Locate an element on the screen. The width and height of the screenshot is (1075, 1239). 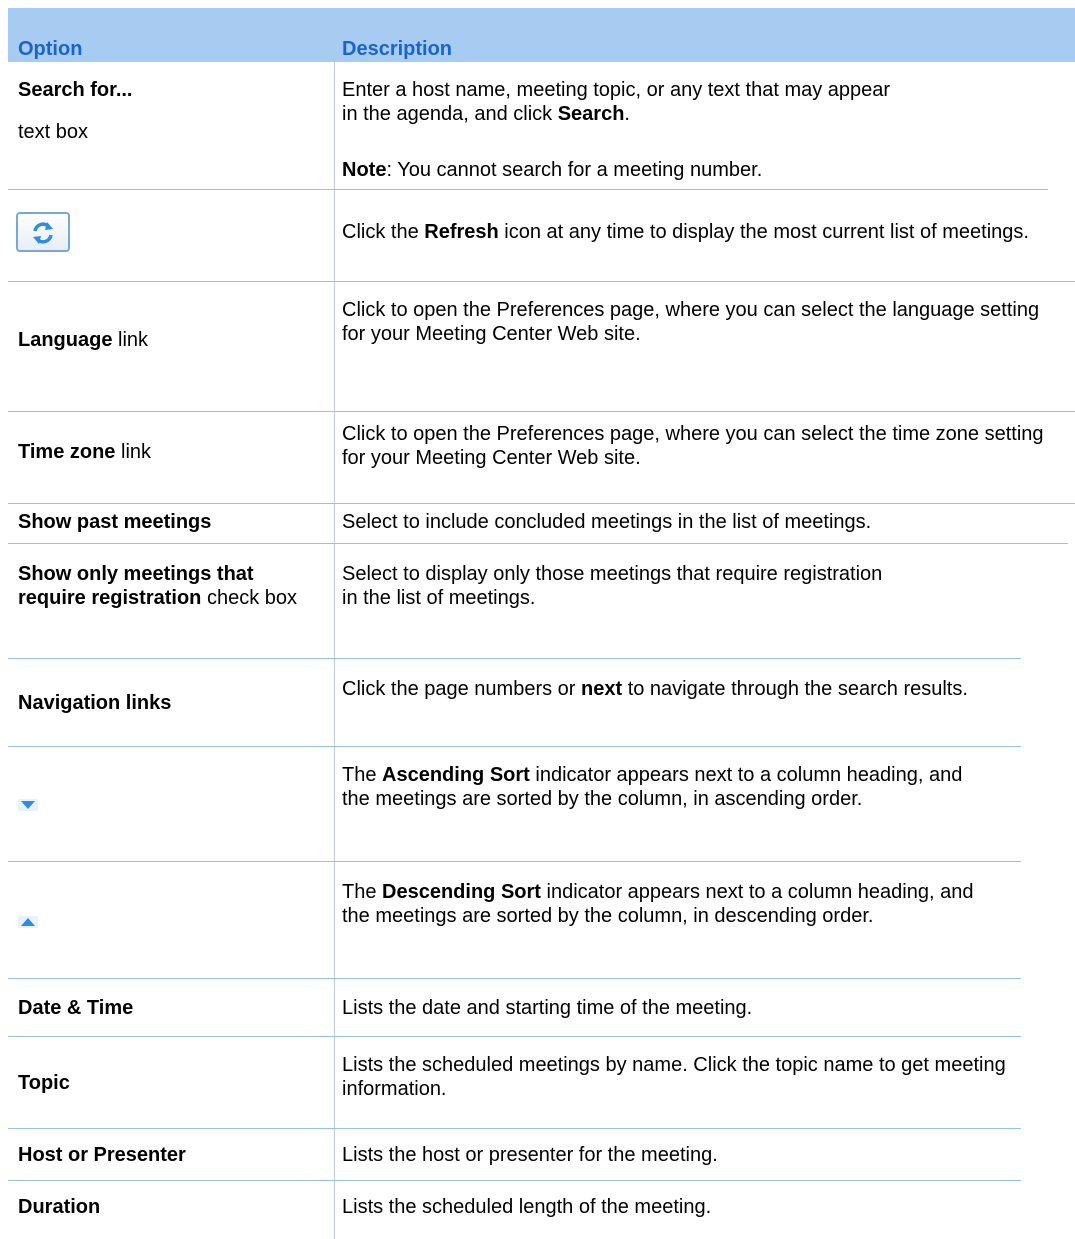
option-cell: Host or Presenter is located at coordinates (168, 1155).